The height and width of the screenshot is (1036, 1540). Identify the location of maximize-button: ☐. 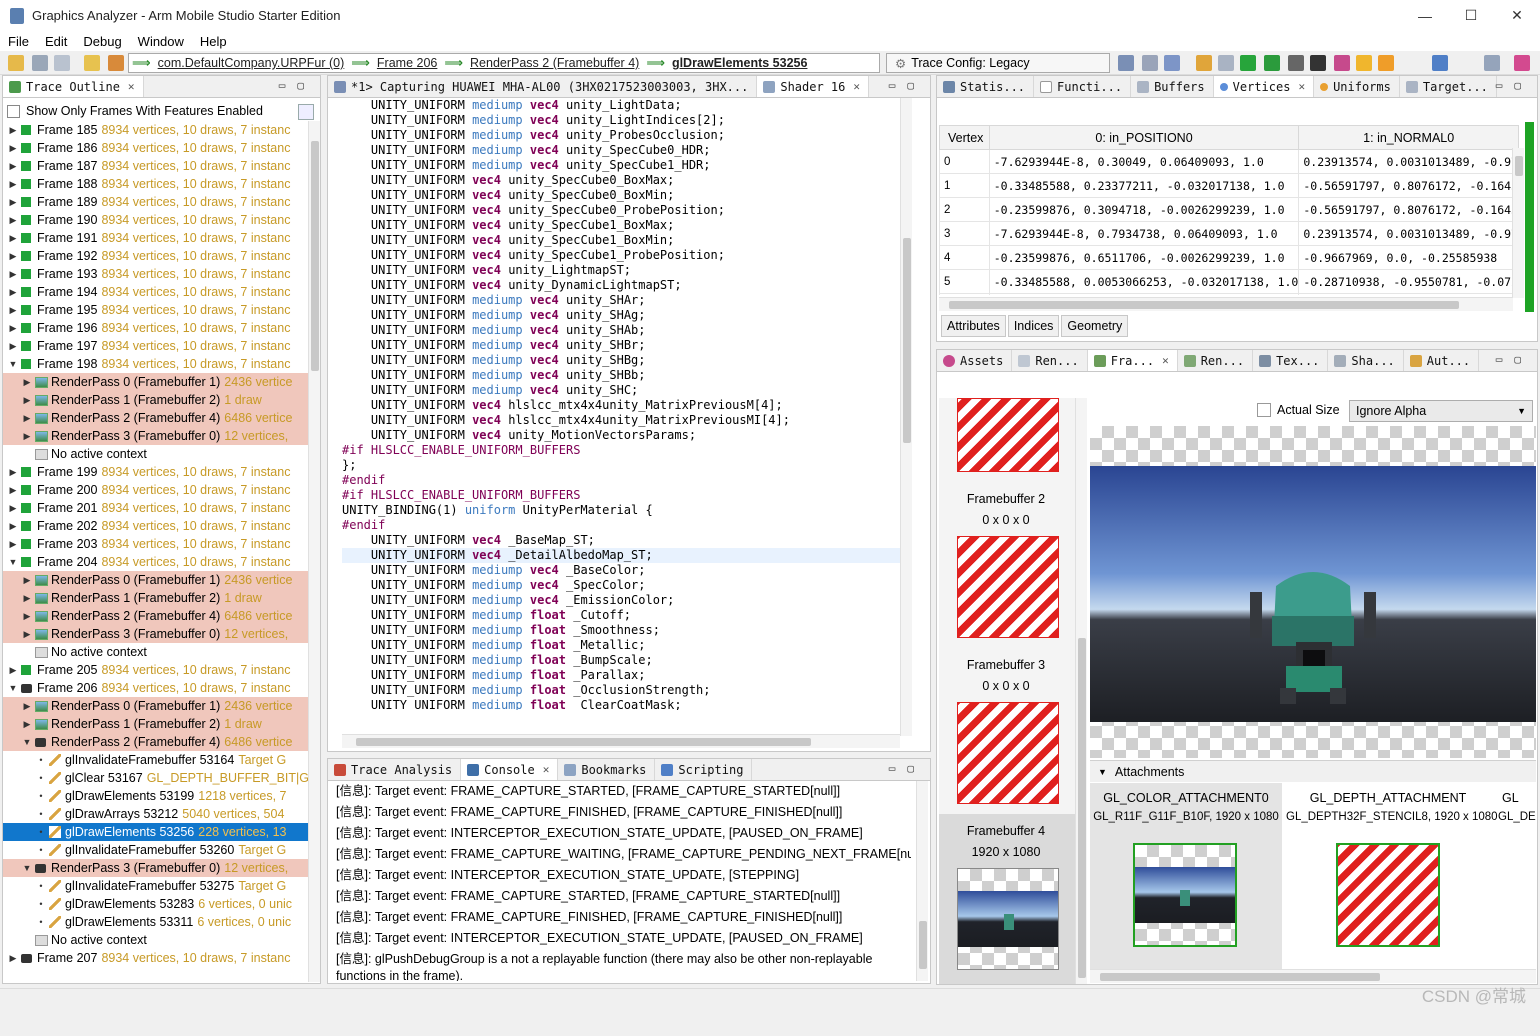
(1471, 15).